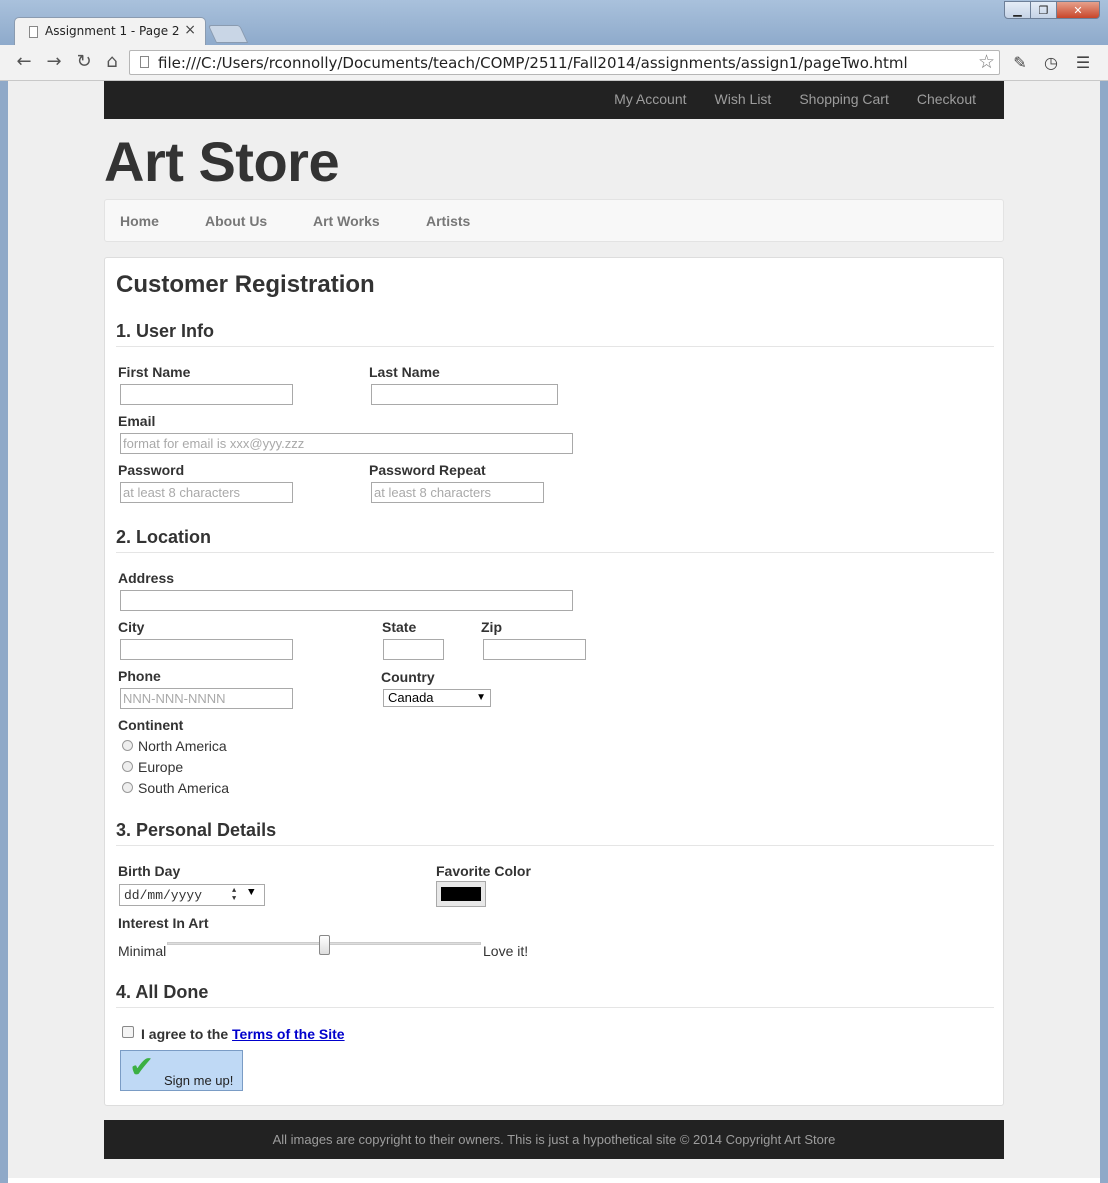  I want to click on birth-day-input: dd/mm/yyyy ▲ ▼ ▼, so click(192, 895).